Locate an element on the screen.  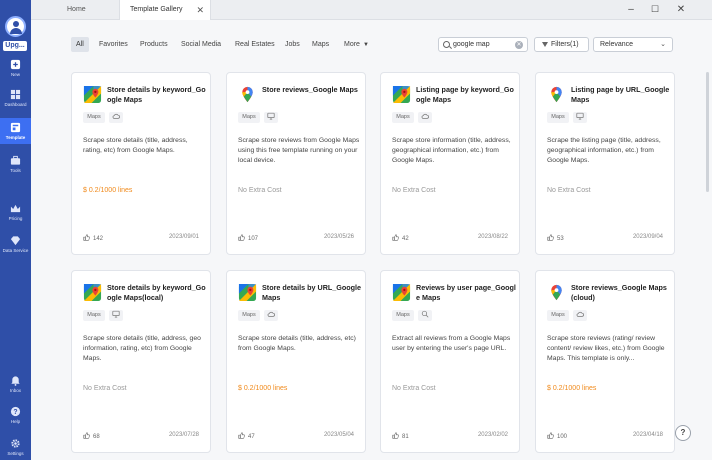
category-real-estates: Real Estates is located at coordinates (255, 44).